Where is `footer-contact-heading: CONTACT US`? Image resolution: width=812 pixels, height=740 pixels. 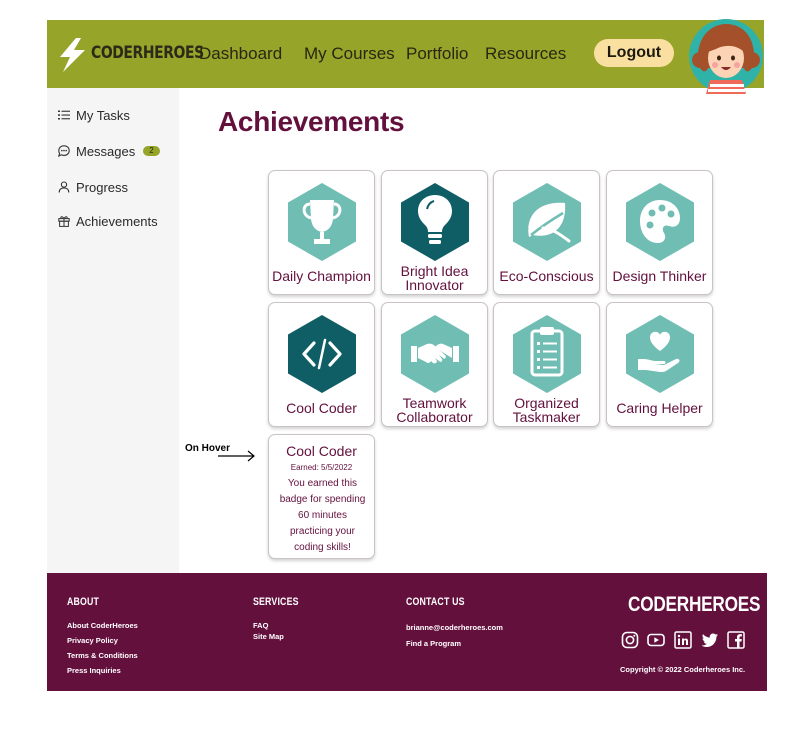 footer-contact-heading: CONTACT US is located at coordinates (435, 602).